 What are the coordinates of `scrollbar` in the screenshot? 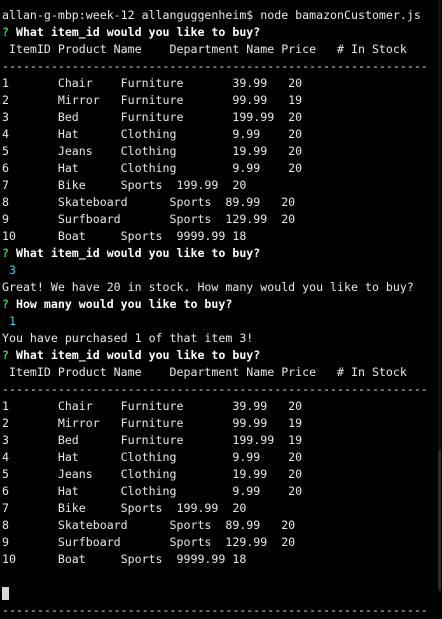 It's located at (439, 296).